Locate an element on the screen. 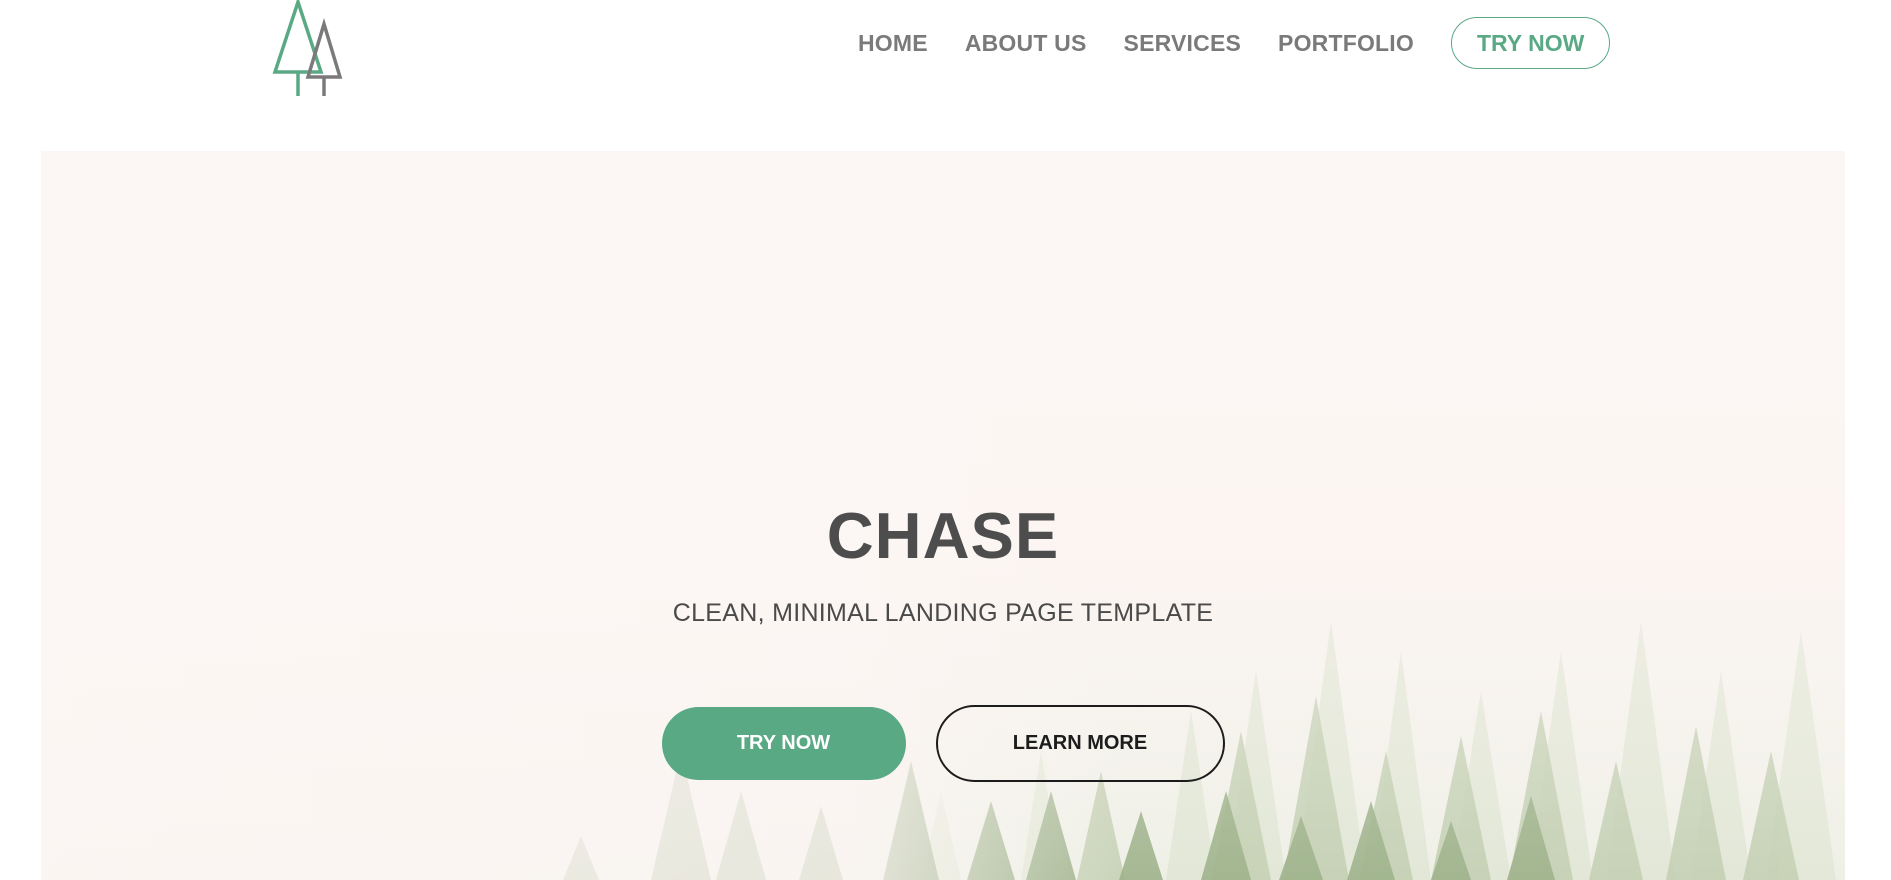  hero-title: CHASE is located at coordinates (943, 535).